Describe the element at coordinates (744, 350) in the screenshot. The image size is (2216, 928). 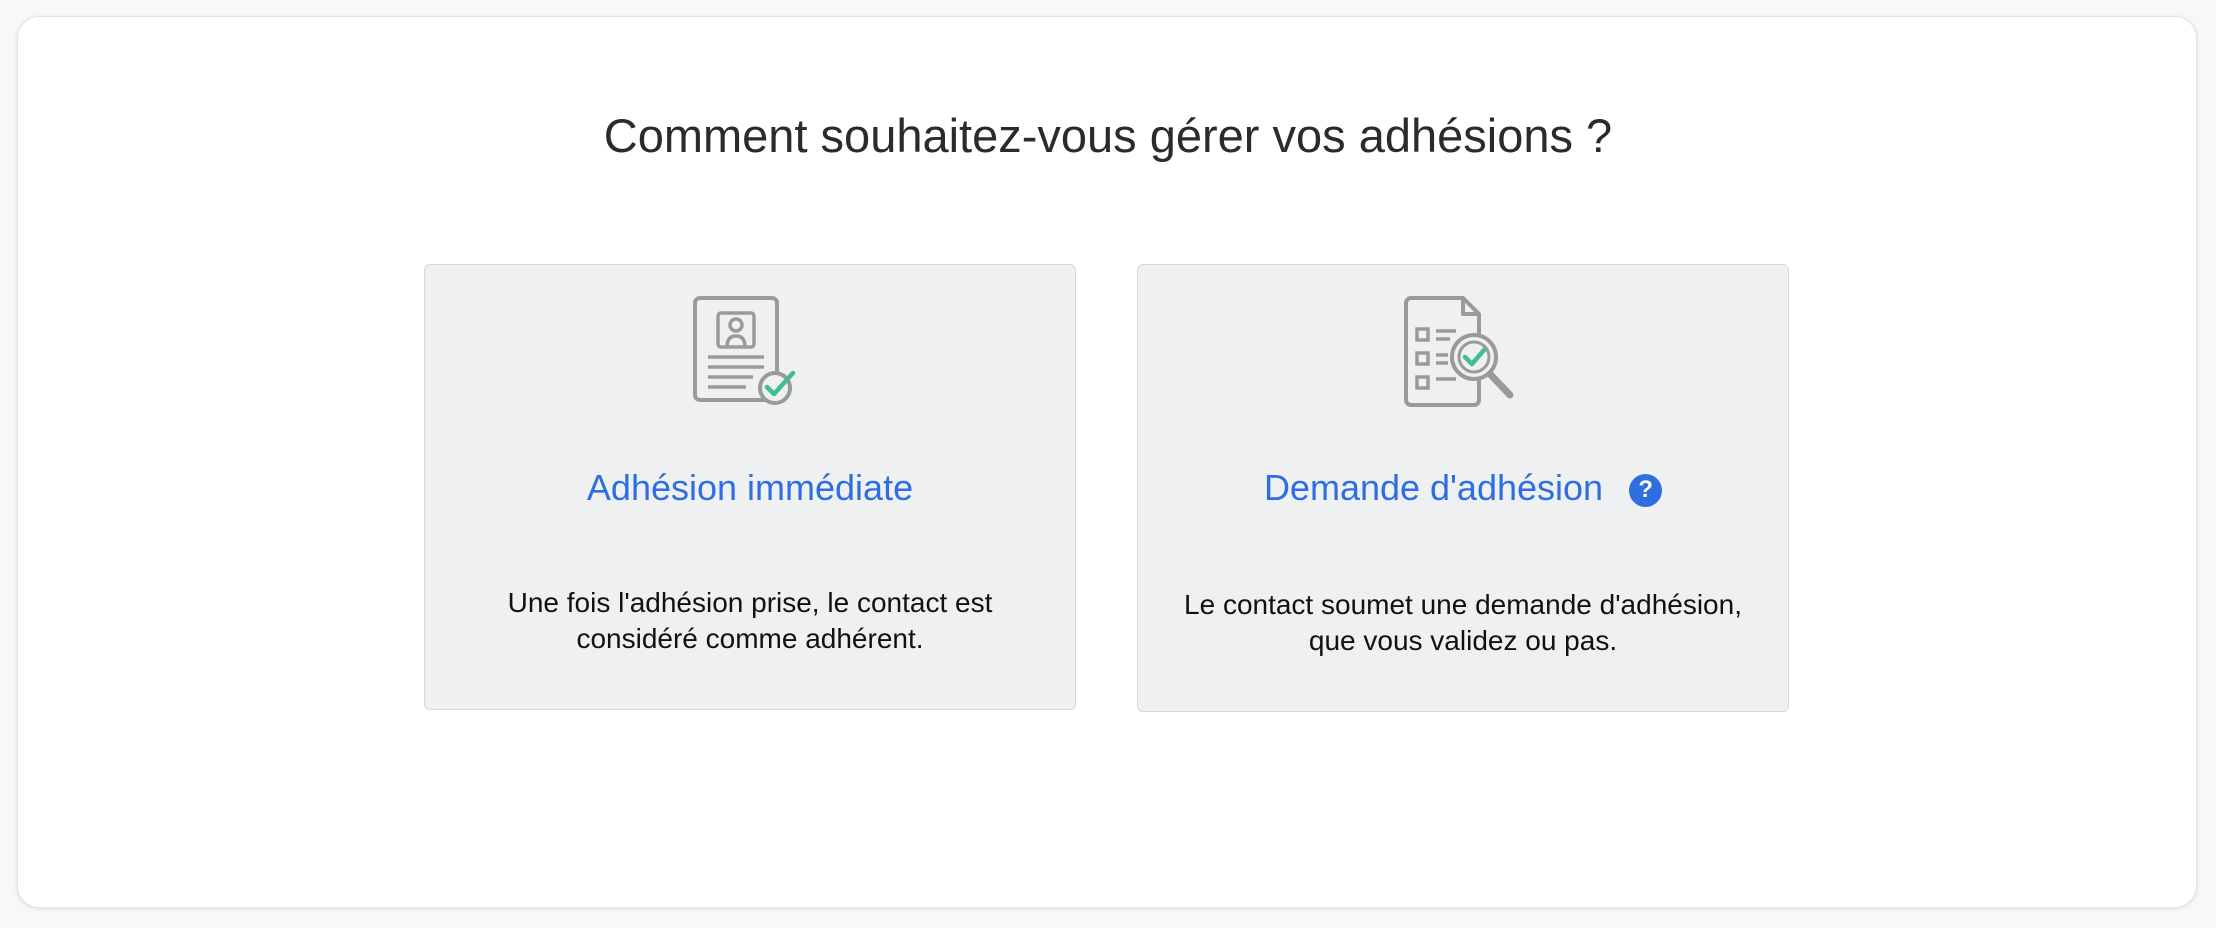
I see `member-card-check-icon` at that location.